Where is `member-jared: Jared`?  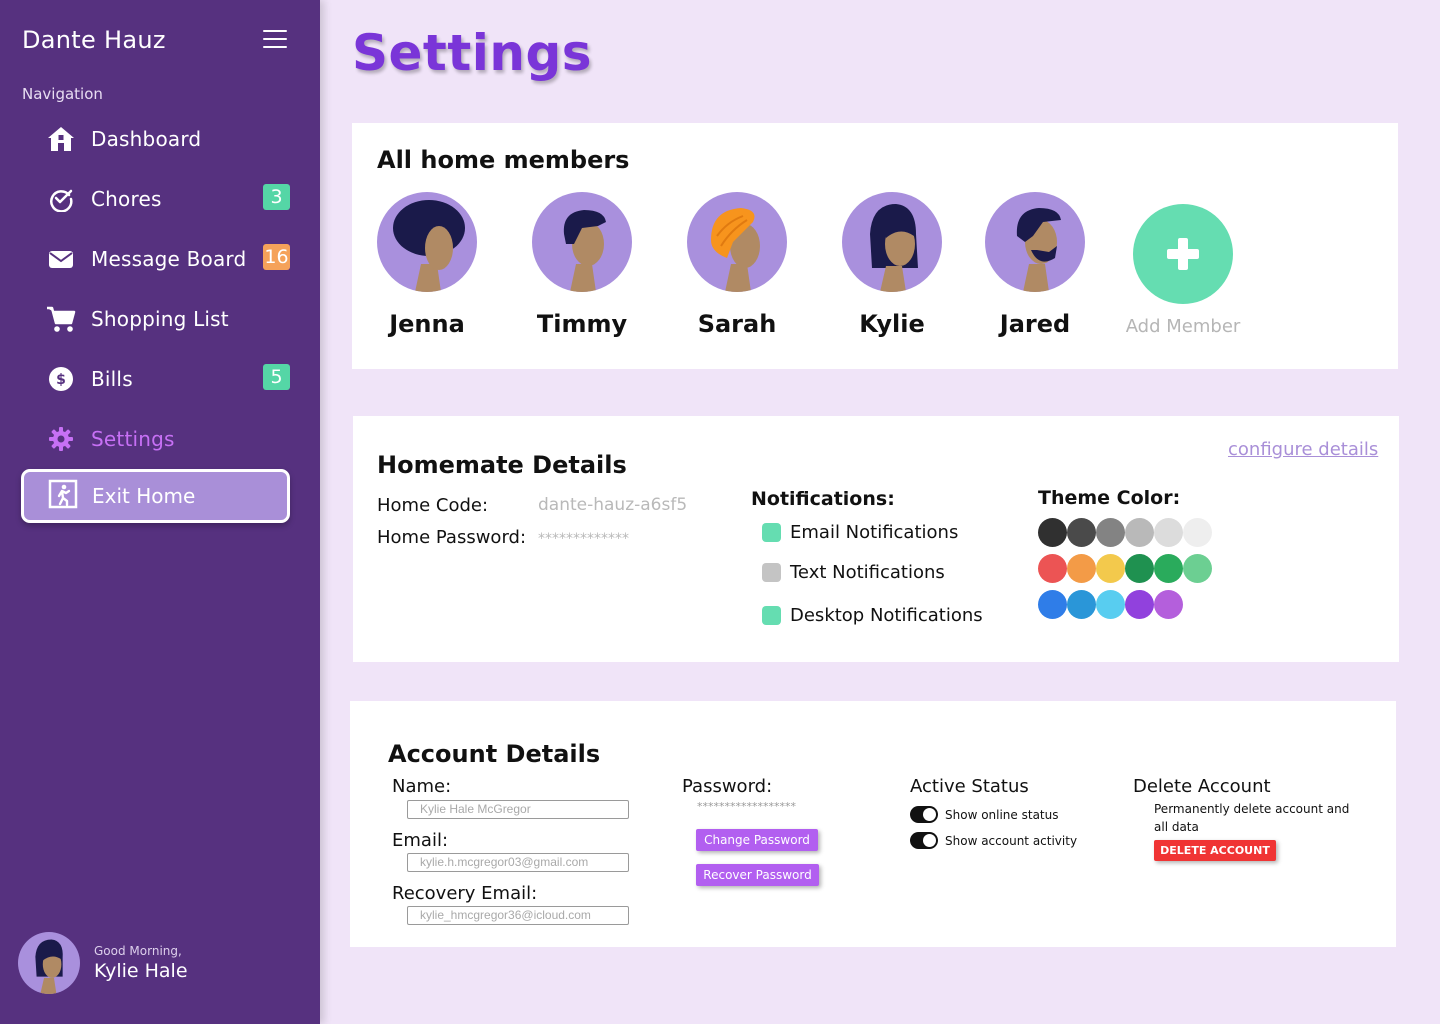
member-jared: Jared is located at coordinates (1035, 265).